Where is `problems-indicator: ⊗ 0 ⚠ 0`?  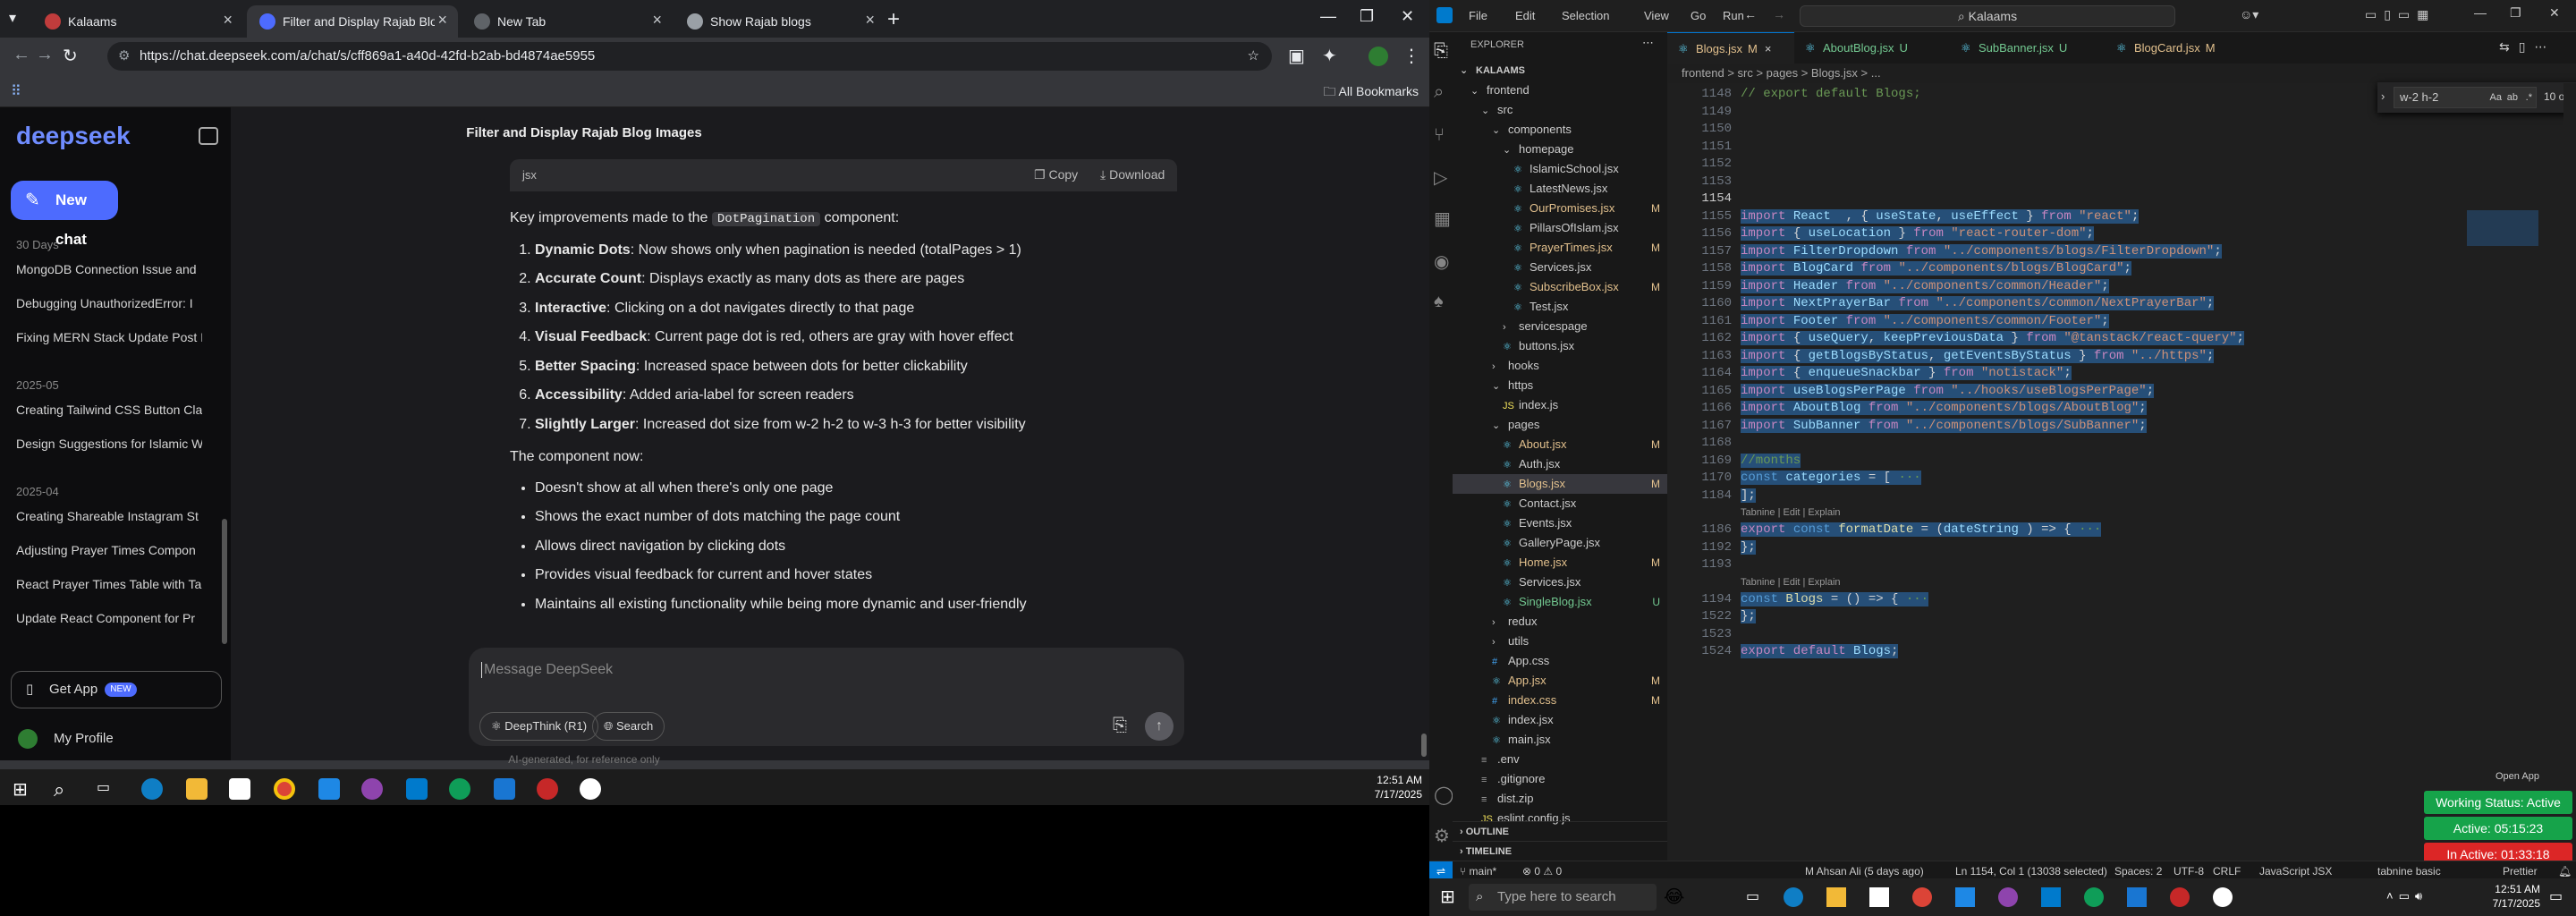 problems-indicator: ⊗ 0 ⚠ 0 is located at coordinates (1542, 869).